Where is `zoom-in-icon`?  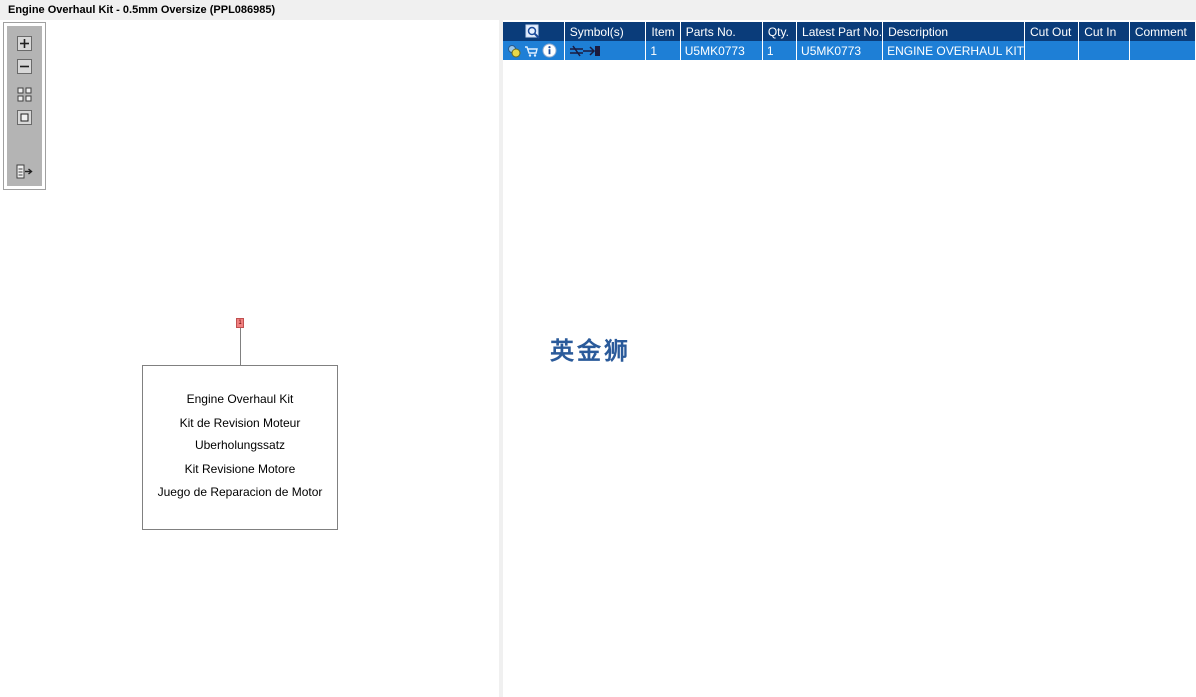 zoom-in-icon is located at coordinates (24, 43).